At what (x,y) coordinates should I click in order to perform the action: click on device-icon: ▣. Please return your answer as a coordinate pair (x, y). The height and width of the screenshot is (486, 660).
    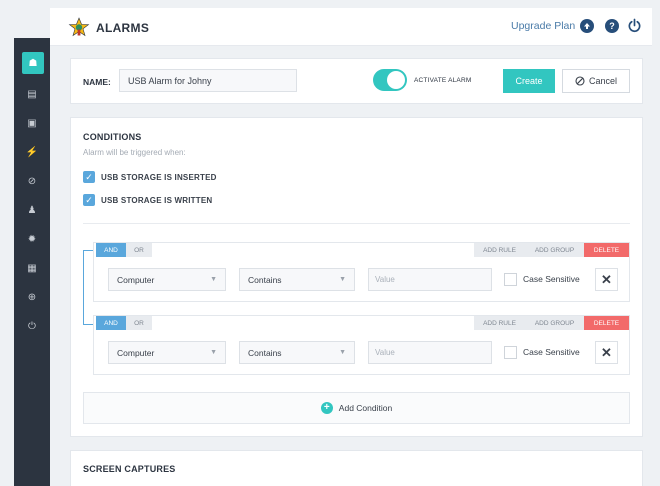
    Looking at the image, I should click on (32, 123).